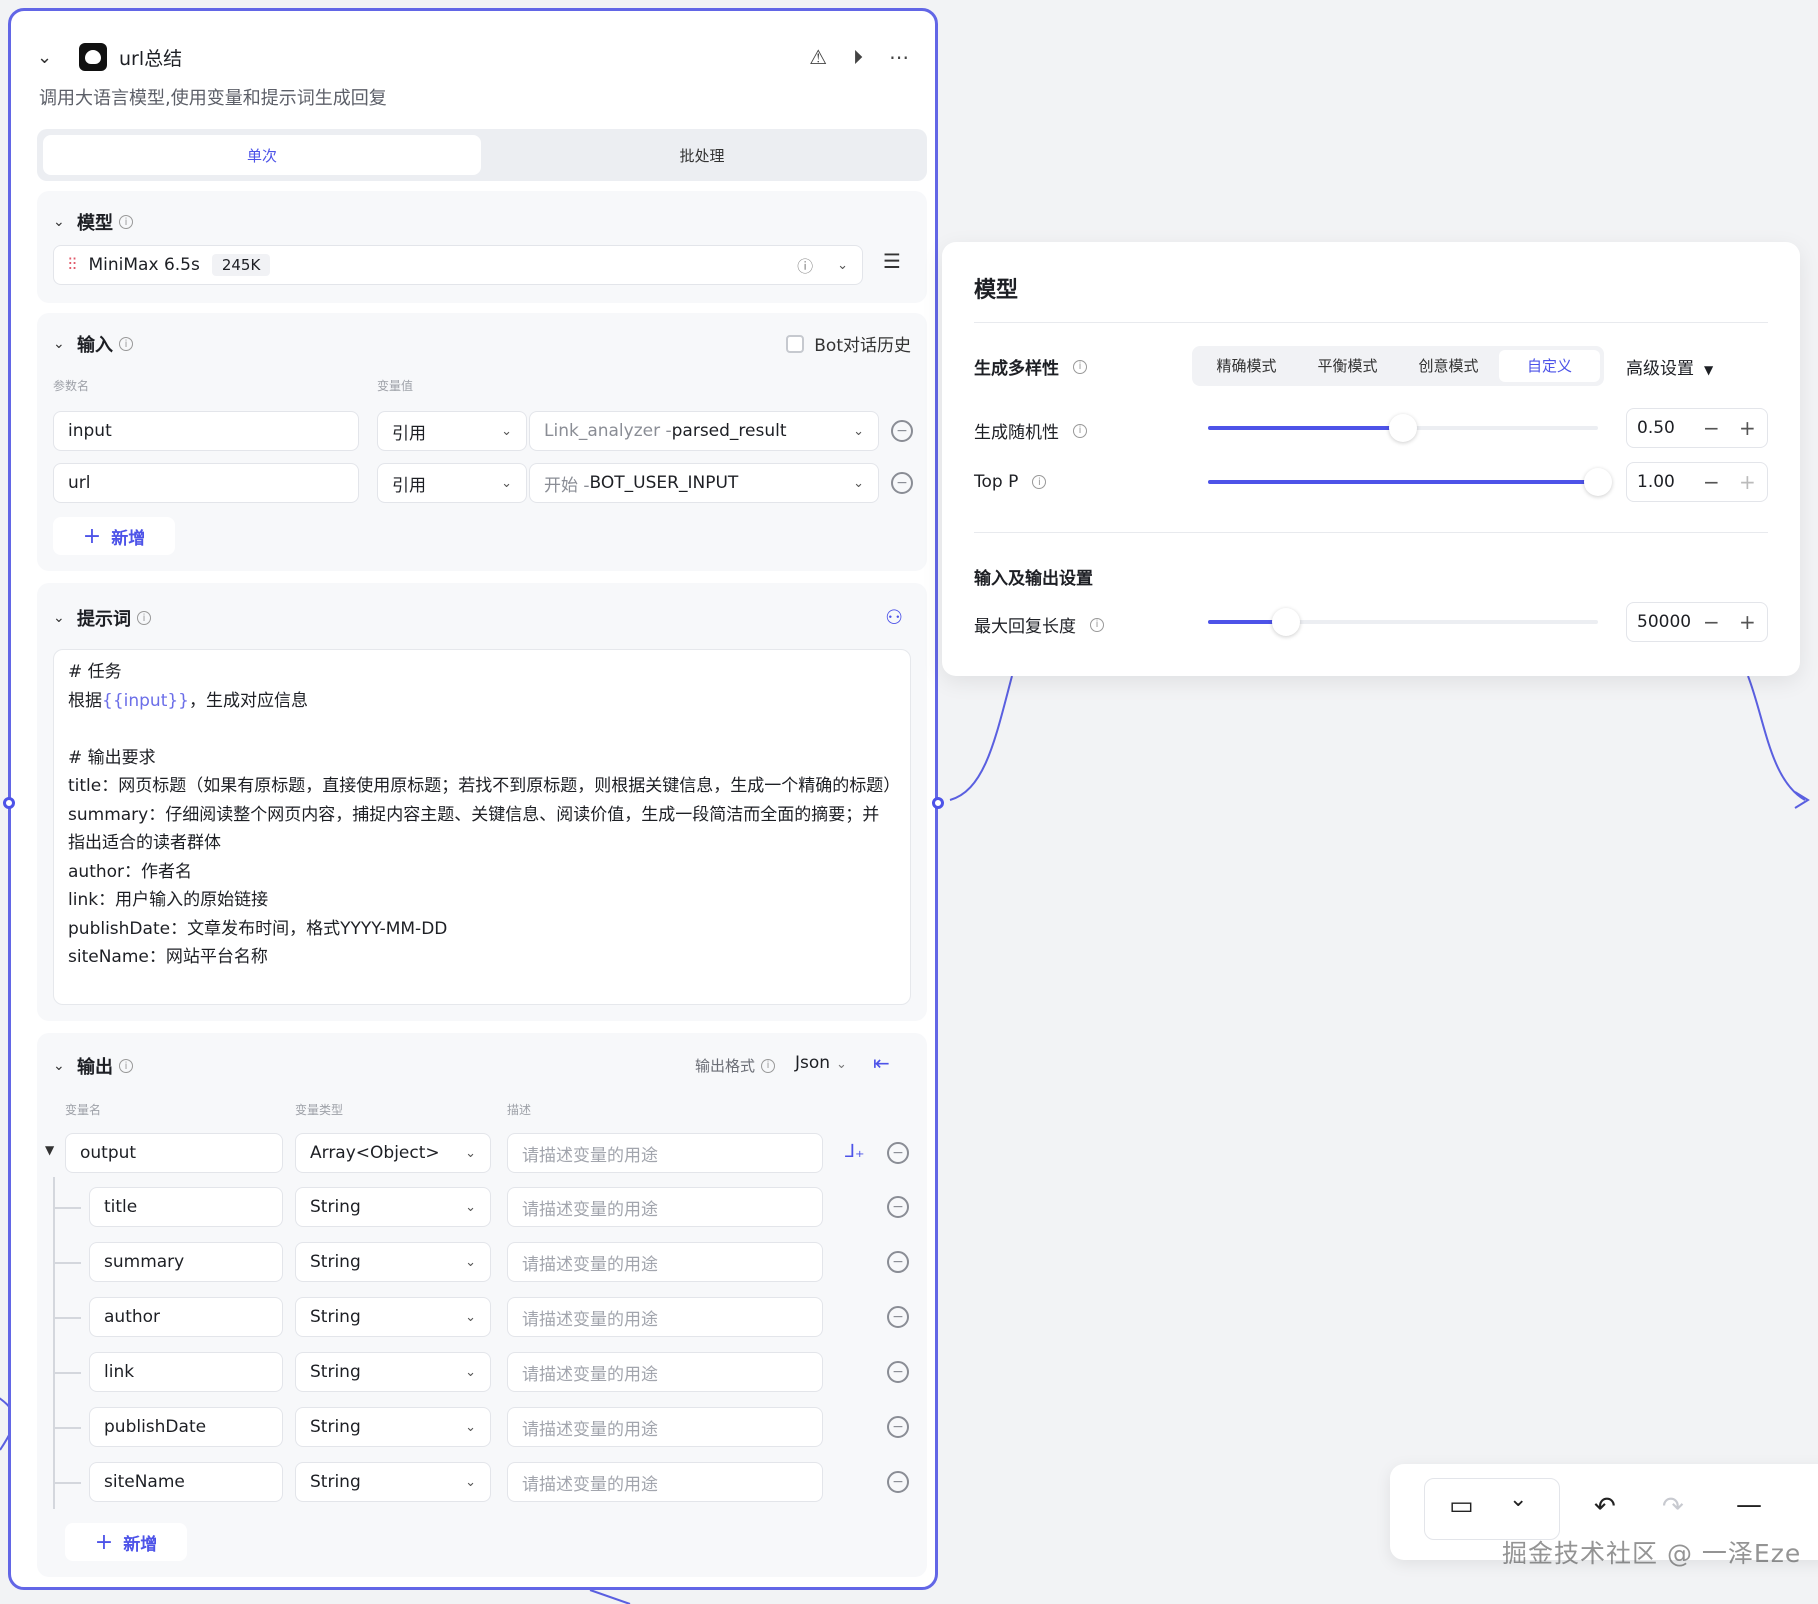 The width and height of the screenshot is (1818, 1604). What do you see at coordinates (186, 1317) in the screenshot?
I see `output-child-var-name: author` at bounding box center [186, 1317].